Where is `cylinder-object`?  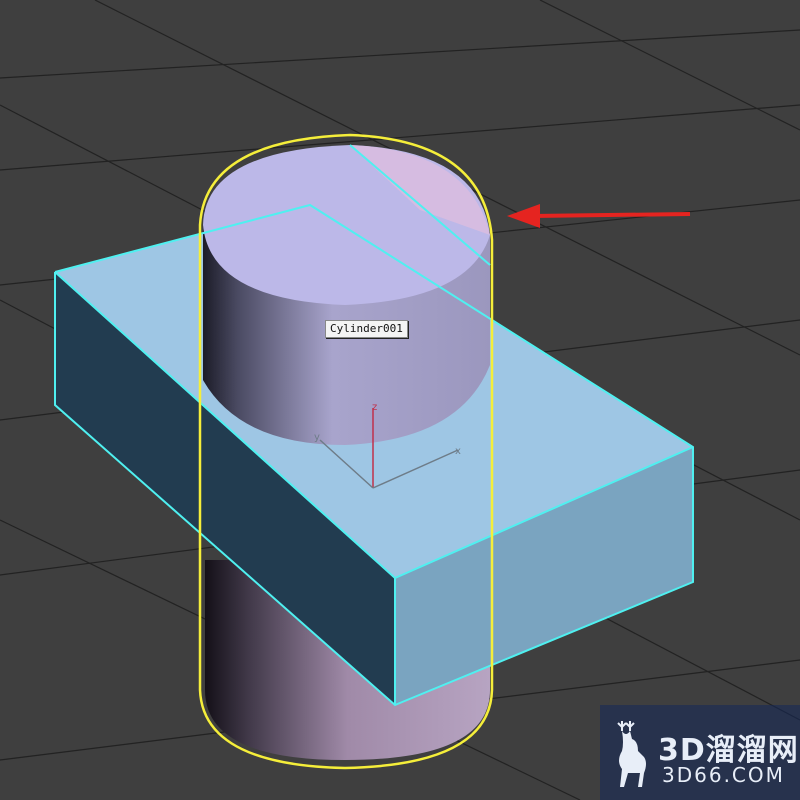
cylinder-object is located at coordinates (346, 295).